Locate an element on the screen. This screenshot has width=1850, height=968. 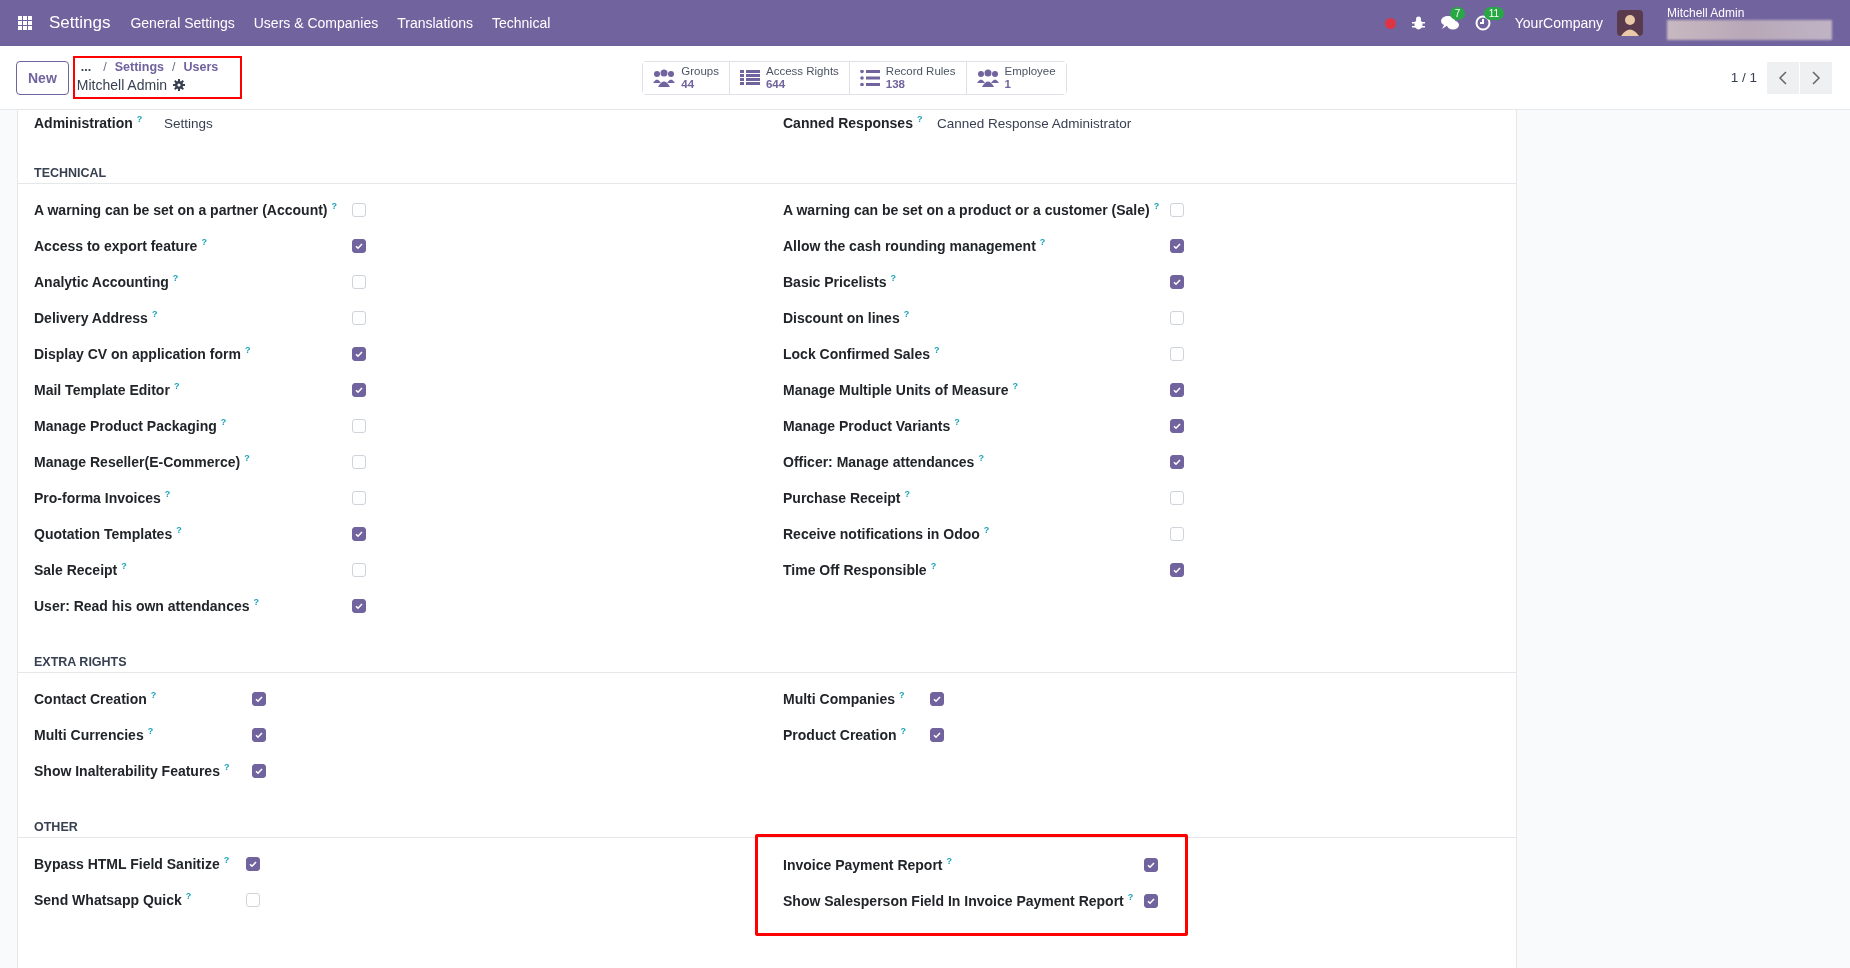
next-button is located at coordinates (1816, 77).